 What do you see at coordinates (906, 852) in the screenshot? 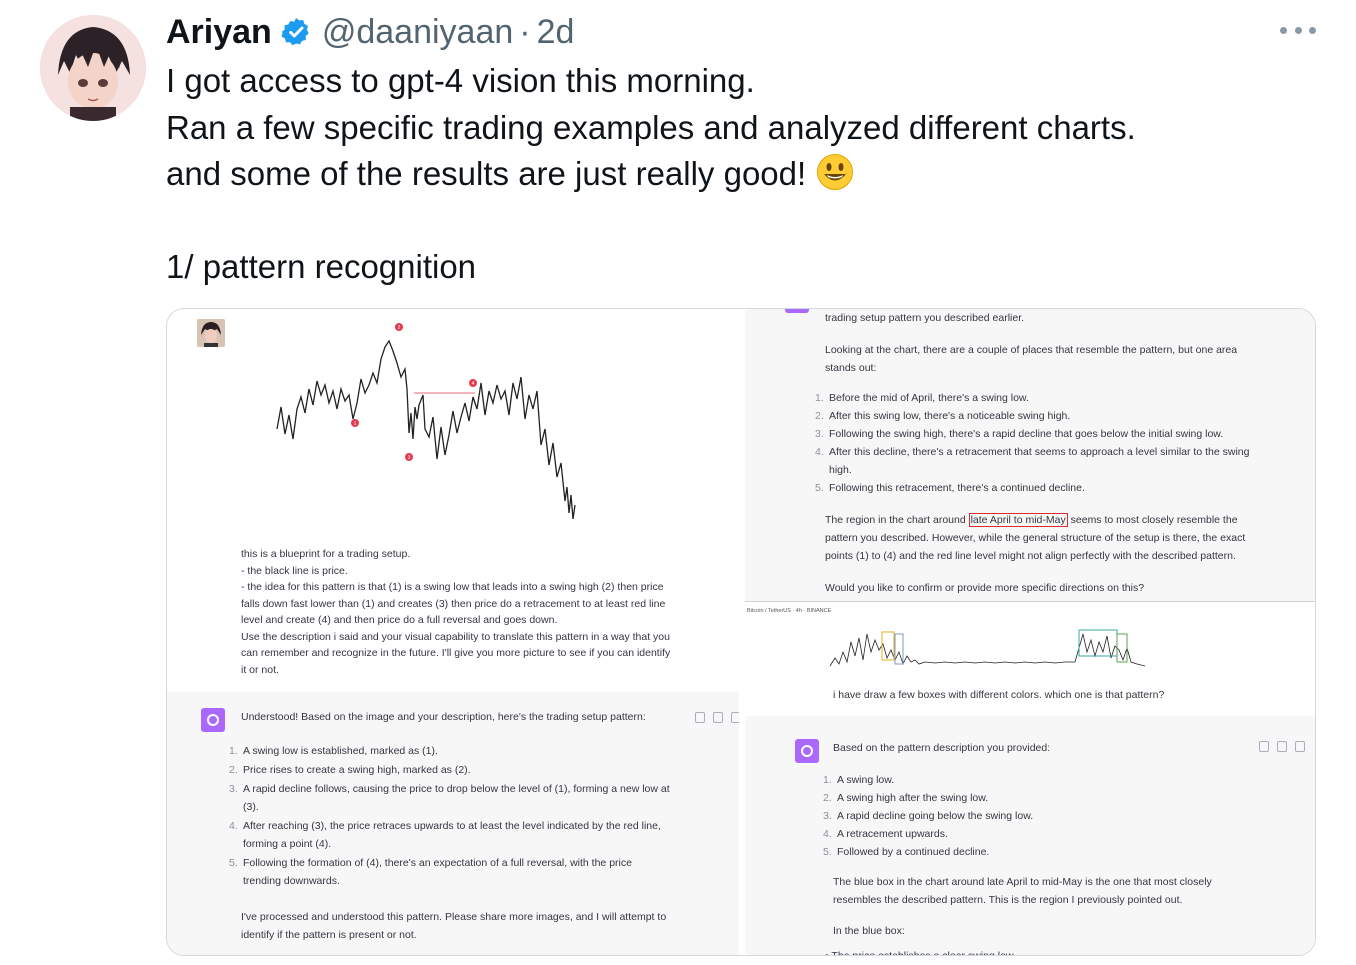
I see `list-item: 5. Followed by a continued decline.` at bounding box center [906, 852].